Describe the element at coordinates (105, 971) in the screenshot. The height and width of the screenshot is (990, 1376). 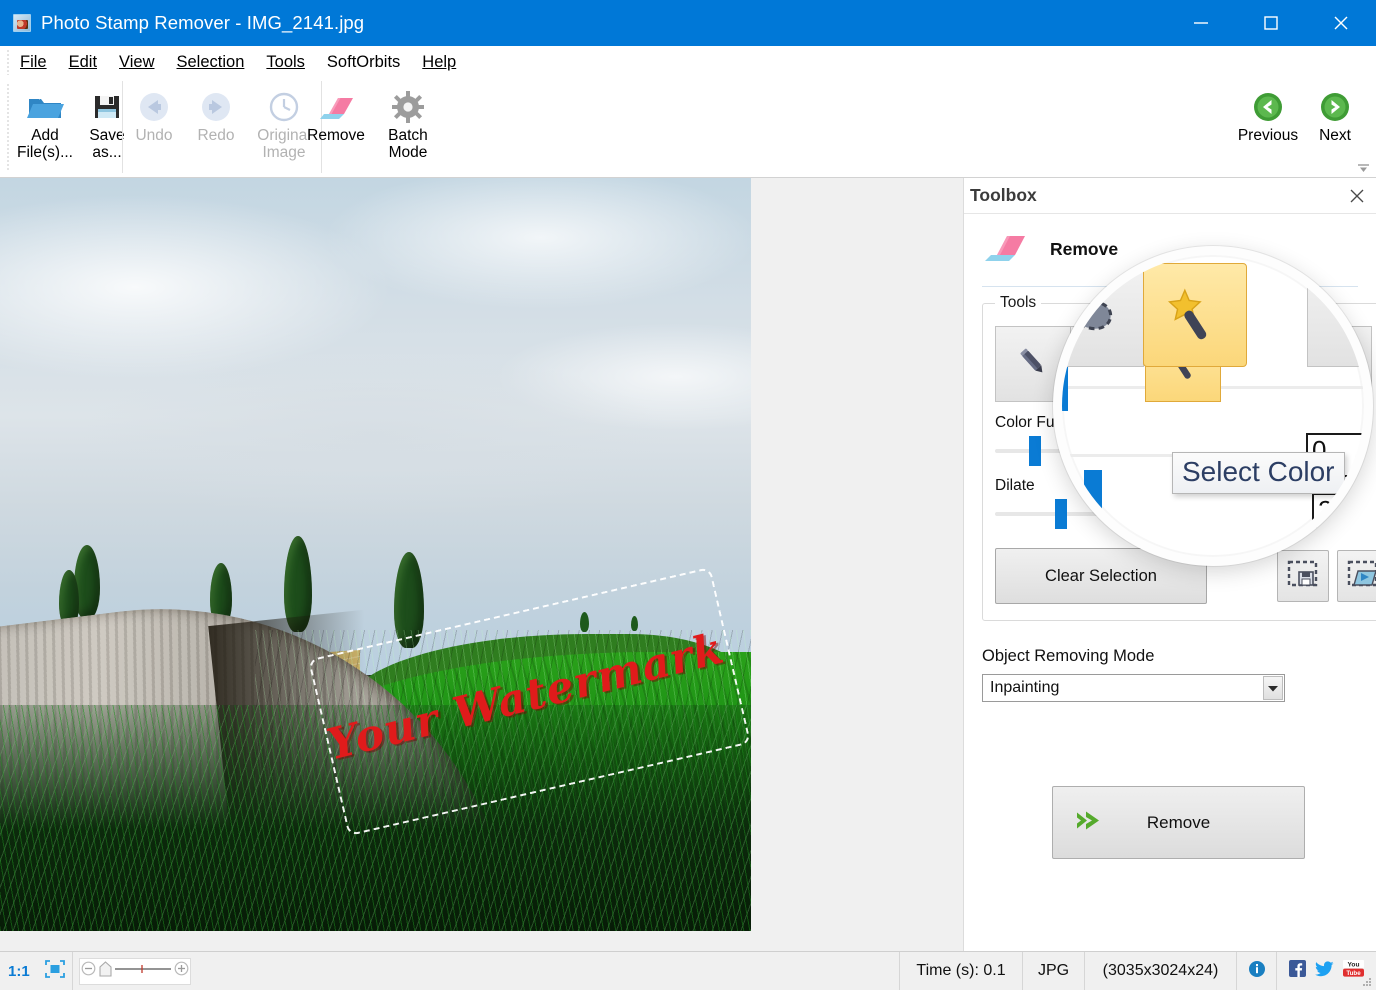
I see `zoom-home-handle-icon` at that location.